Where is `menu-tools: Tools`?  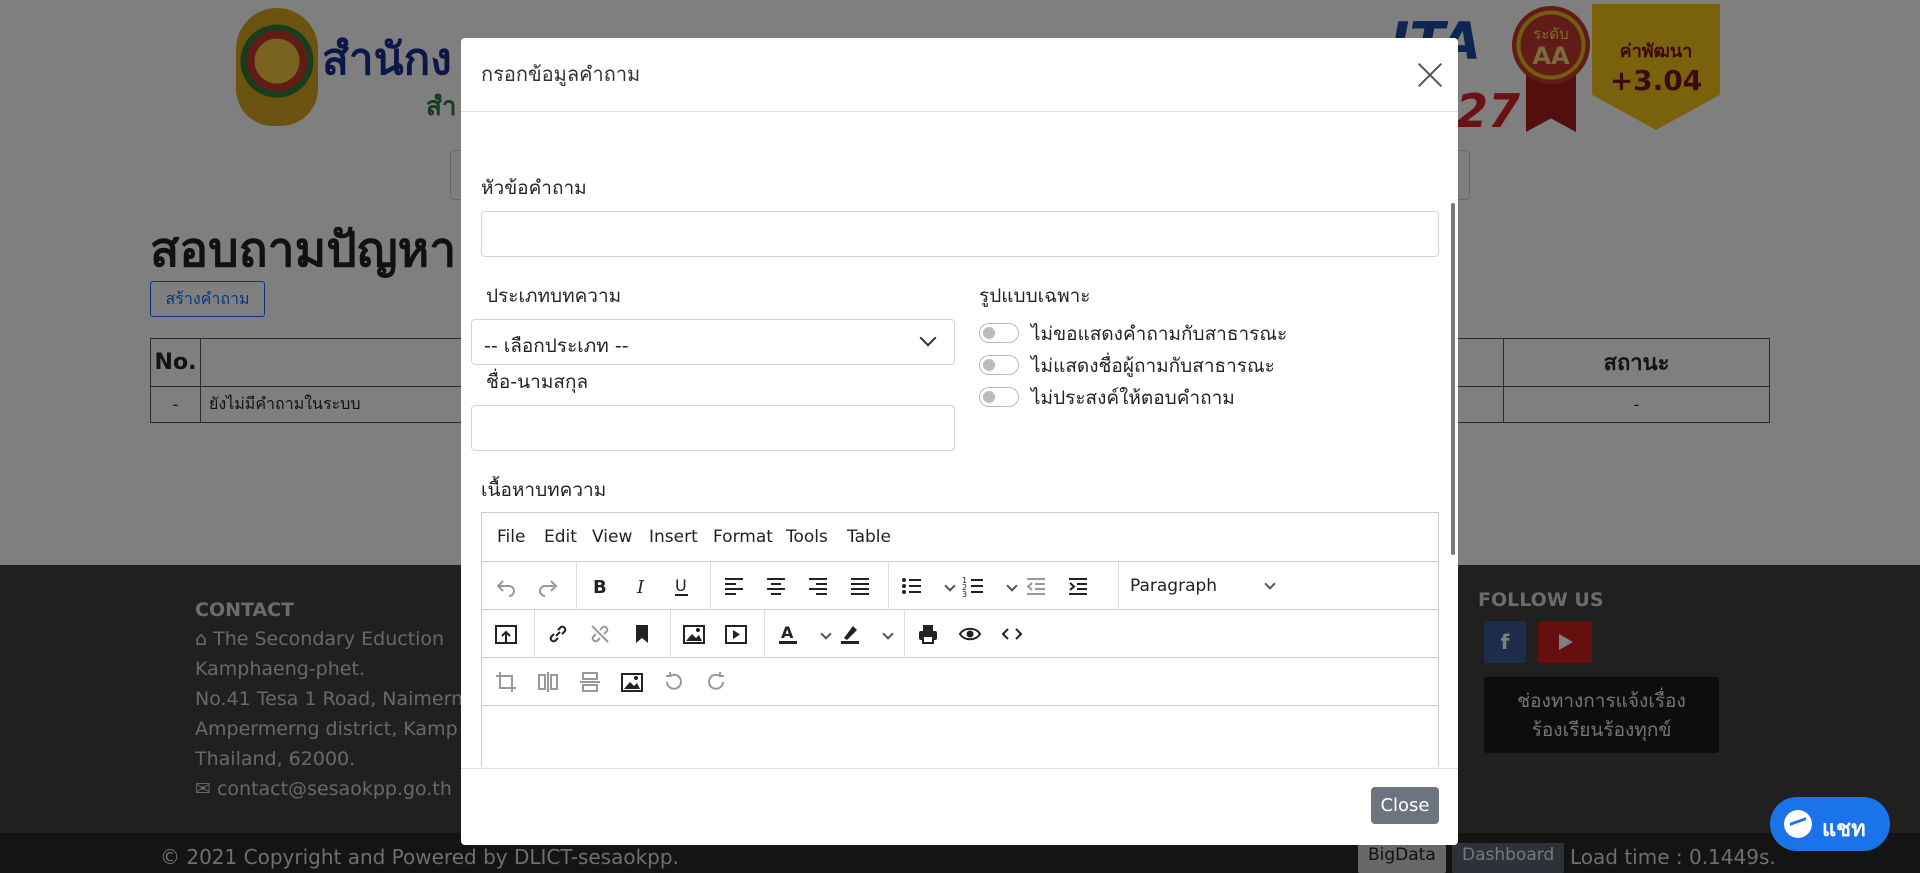 menu-tools: Tools is located at coordinates (807, 537).